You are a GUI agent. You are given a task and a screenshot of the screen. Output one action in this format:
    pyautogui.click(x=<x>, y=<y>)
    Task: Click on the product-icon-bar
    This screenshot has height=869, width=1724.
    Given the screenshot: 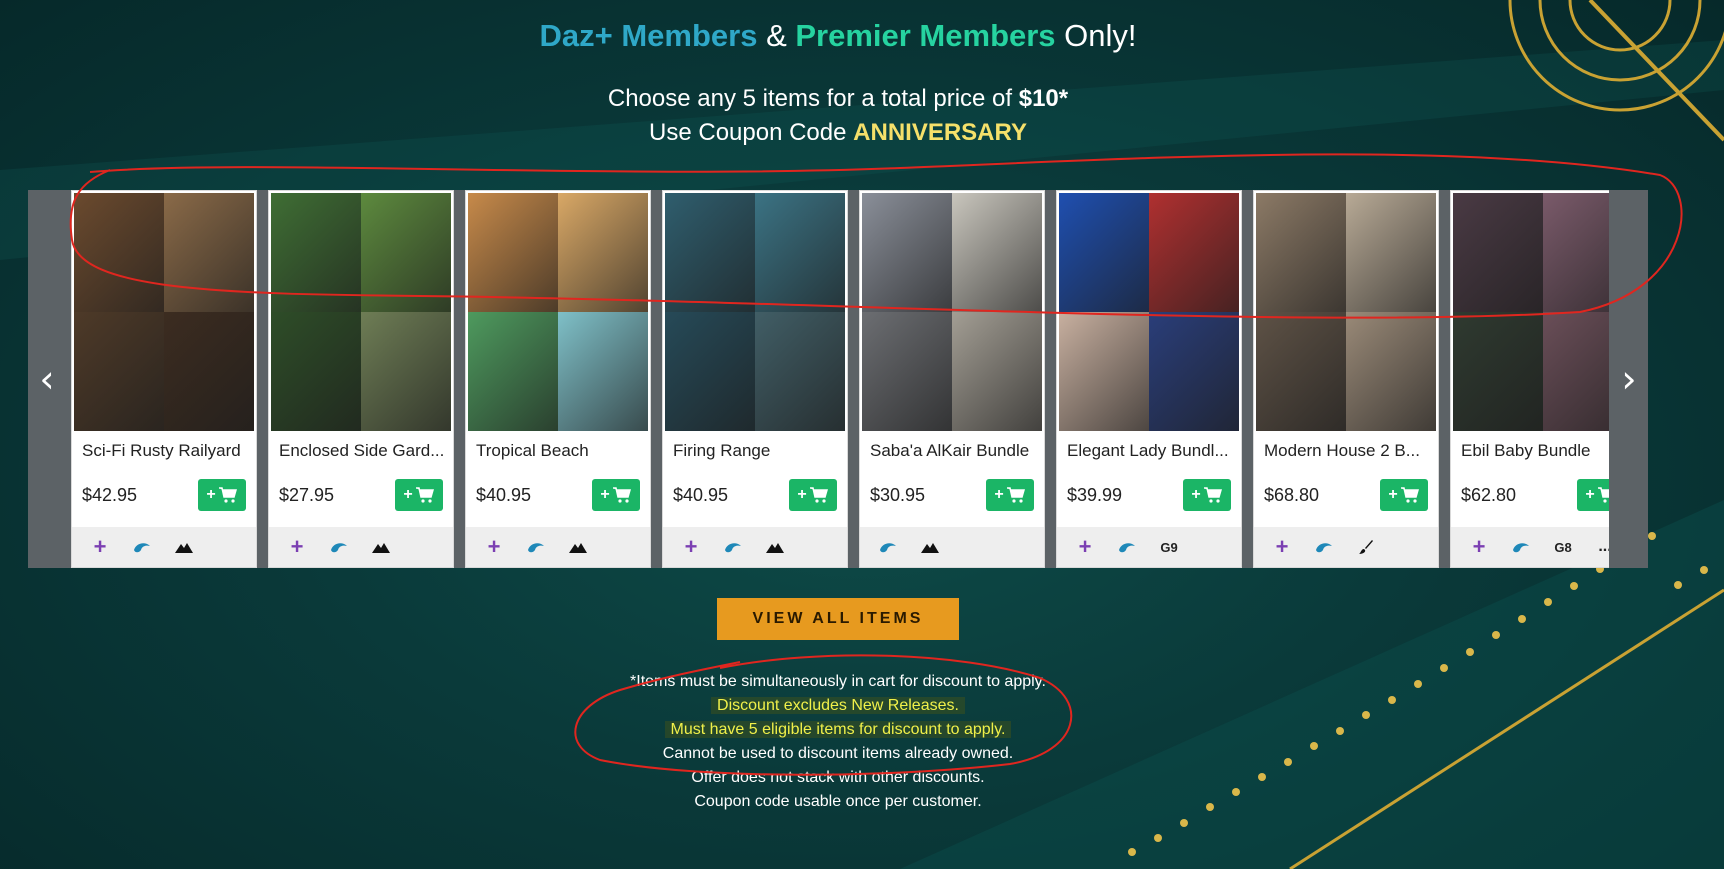 What is the action you would take?
    pyautogui.click(x=952, y=547)
    